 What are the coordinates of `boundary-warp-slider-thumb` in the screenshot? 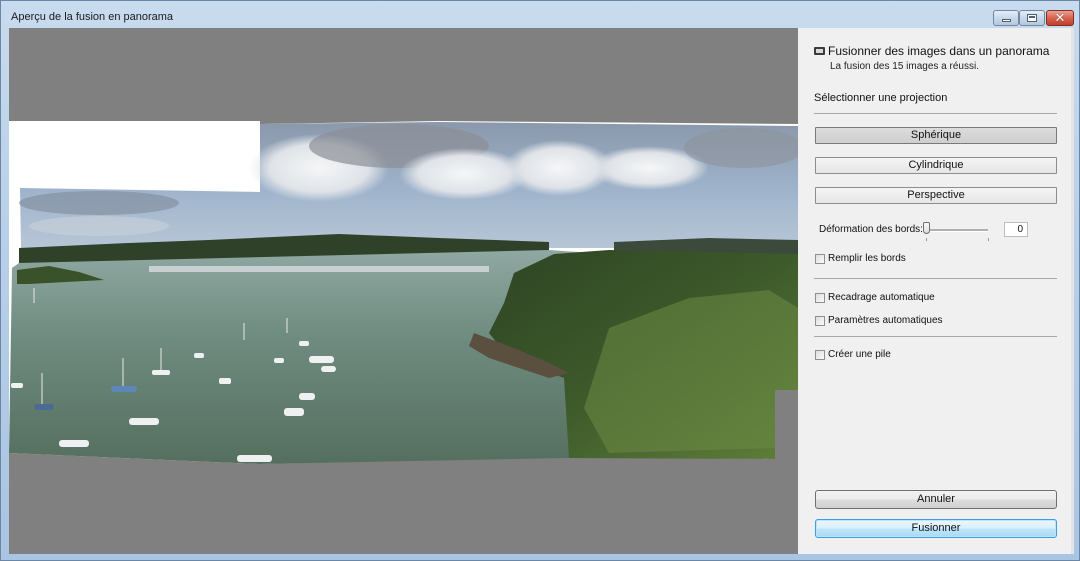 It's located at (926, 228).